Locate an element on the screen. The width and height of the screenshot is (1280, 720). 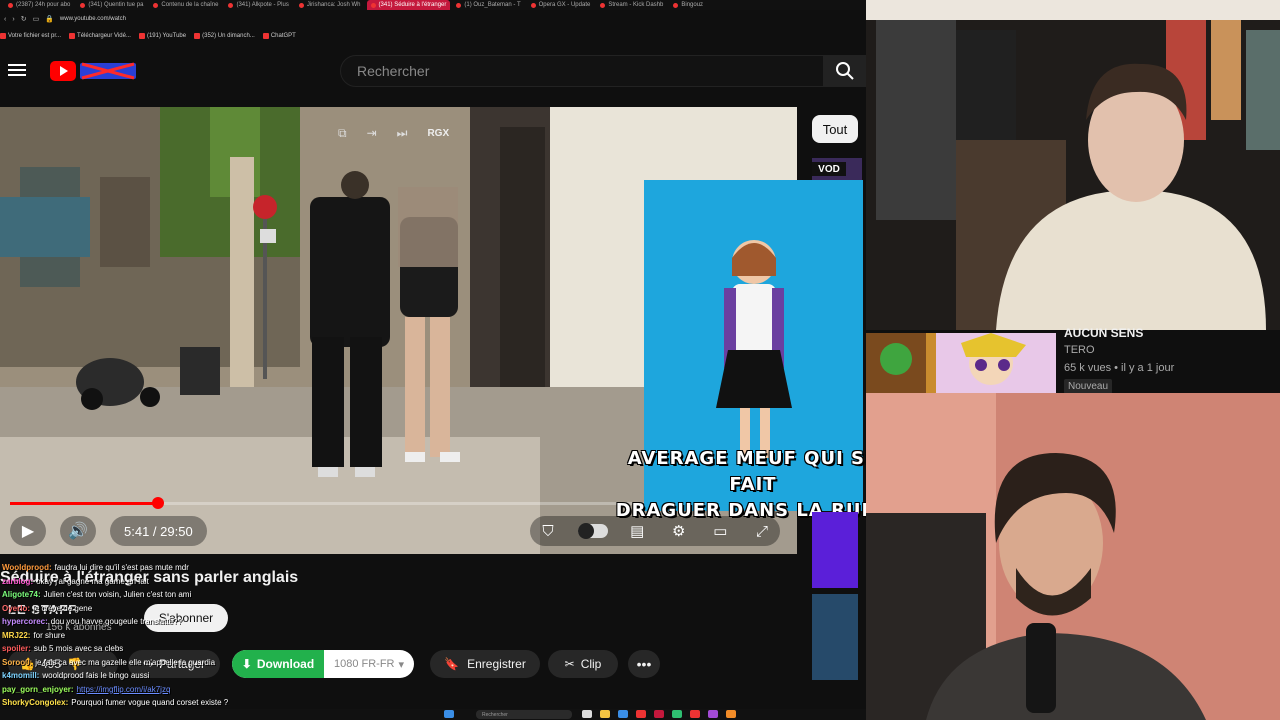
browser-tab: Bingouz is located at coordinates (688, 5).